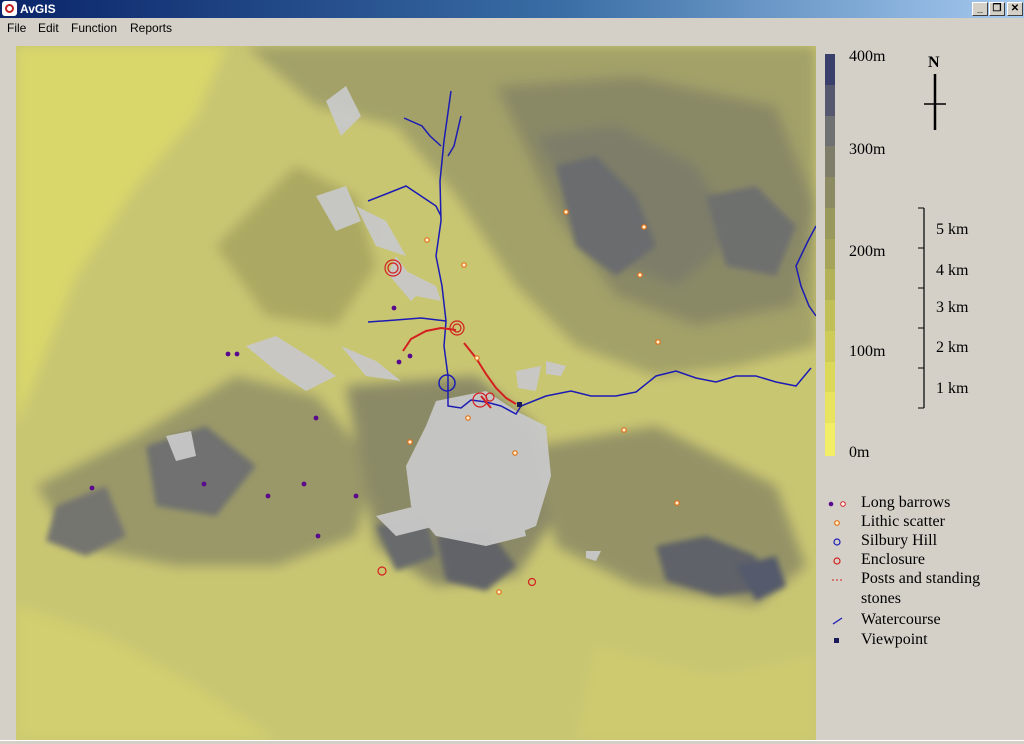  I want to click on menu-edit: Edit, so click(48, 28).